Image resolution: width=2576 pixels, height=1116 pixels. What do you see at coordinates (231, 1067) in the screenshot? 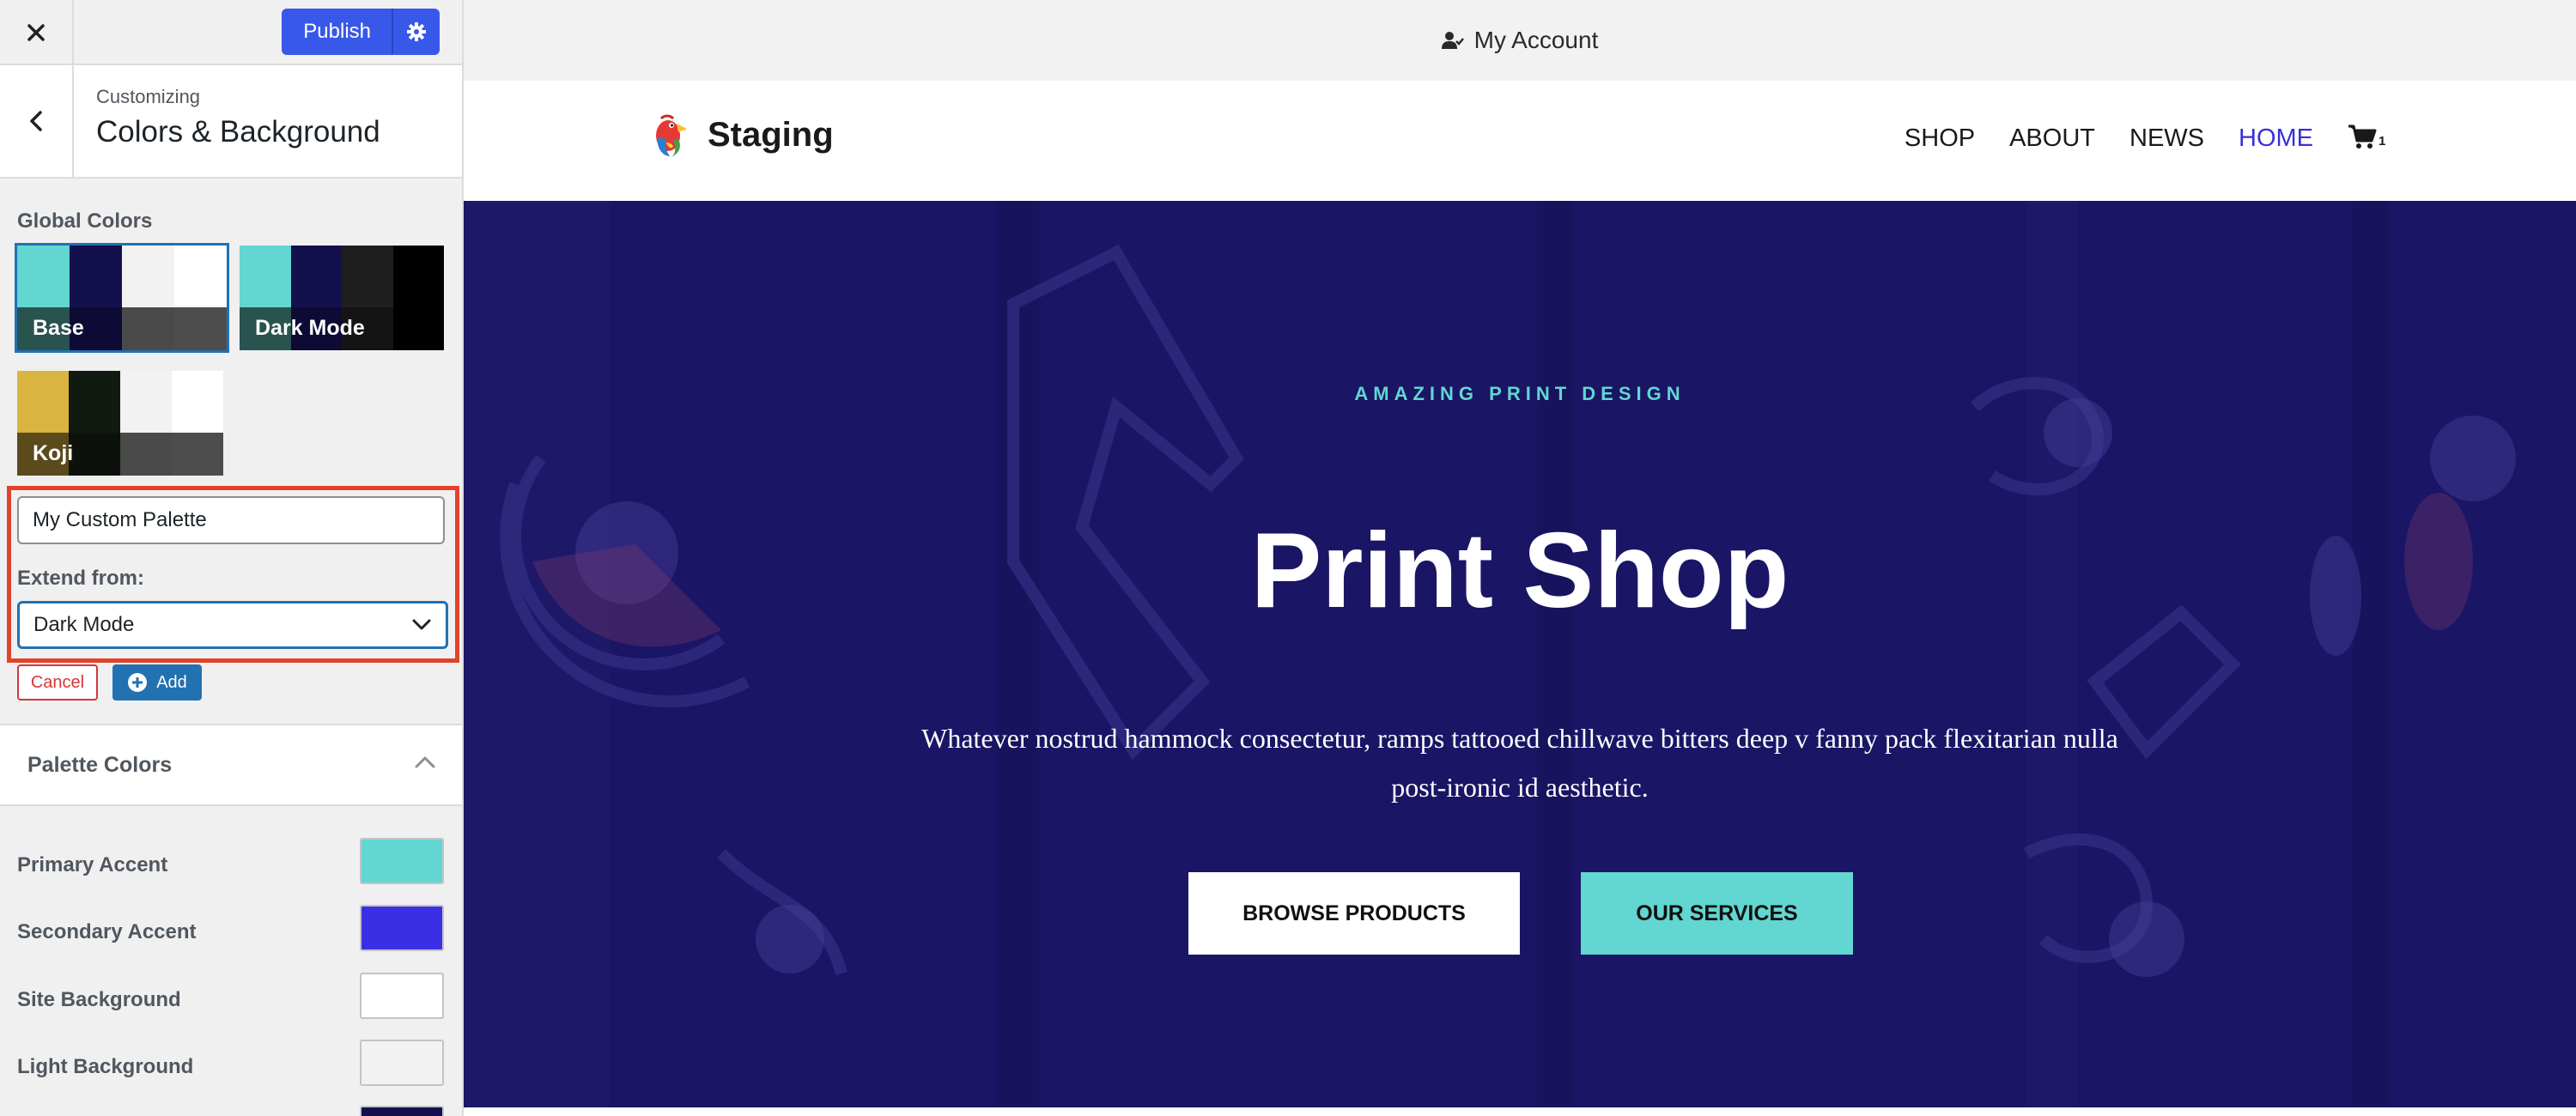
I see `color-row-light-background: Light Background` at bounding box center [231, 1067].